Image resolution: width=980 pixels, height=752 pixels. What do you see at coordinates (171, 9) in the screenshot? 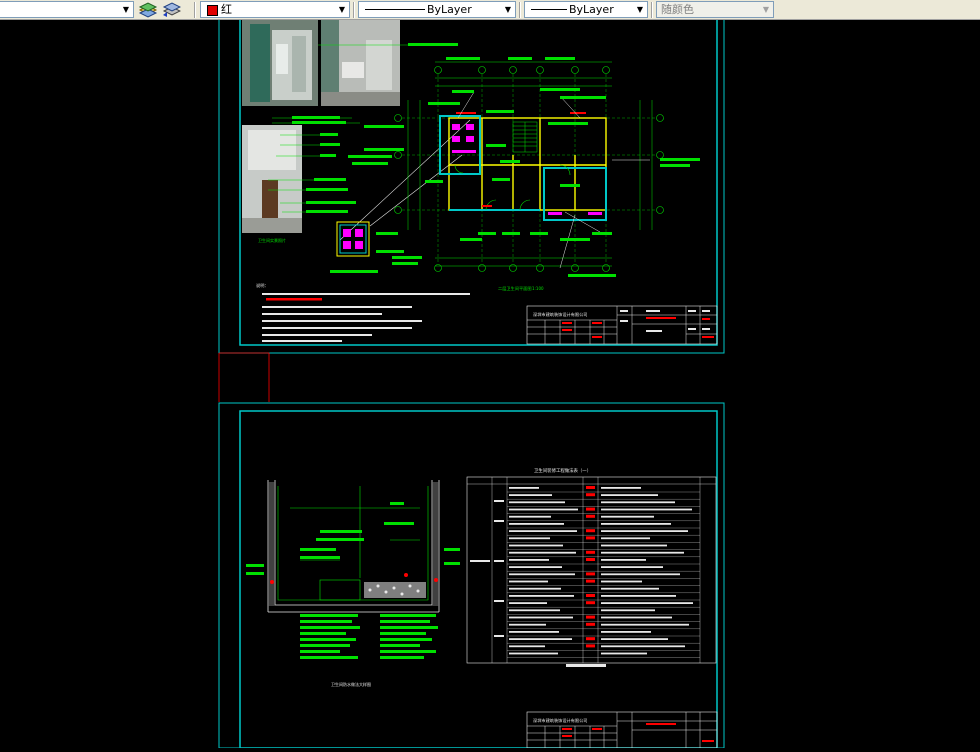
I see `layer-previous-button` at bounding box center [171, 9].